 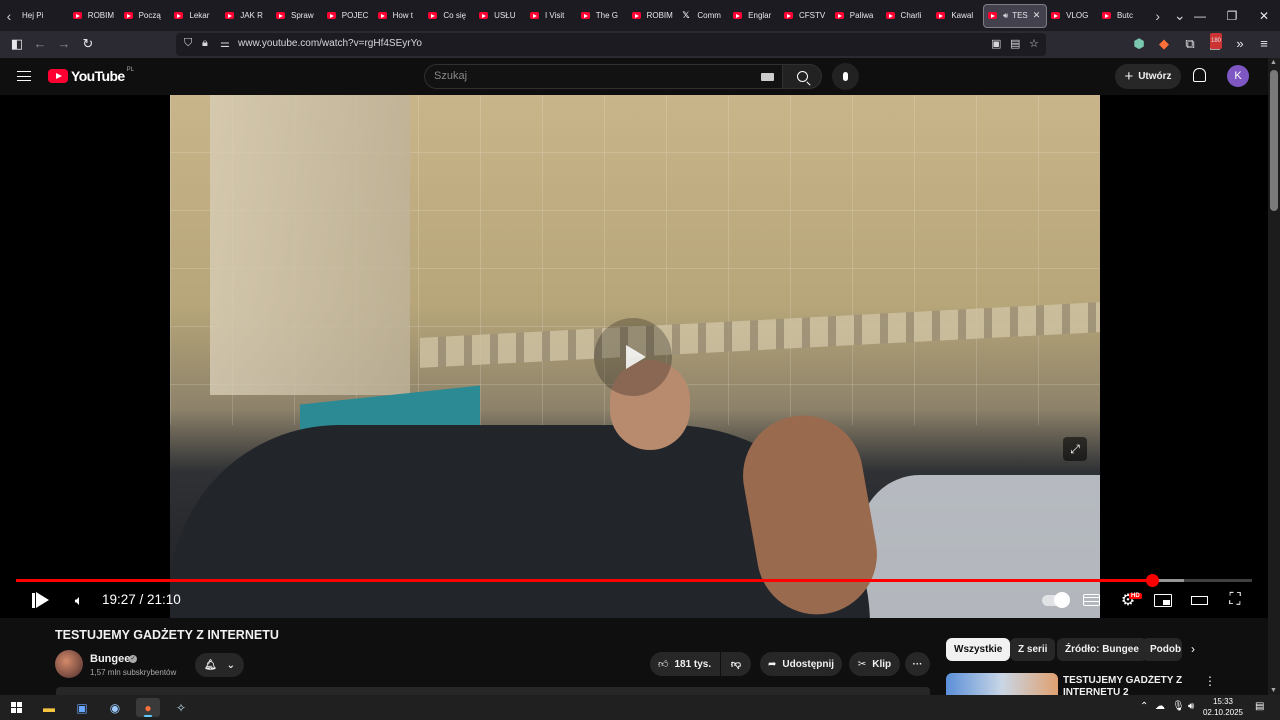 What do you see at coordinates (1139, 44) in the screenshot?
I see `vpn-extension-icon: ⬢` at bounding box center [1139, 44].